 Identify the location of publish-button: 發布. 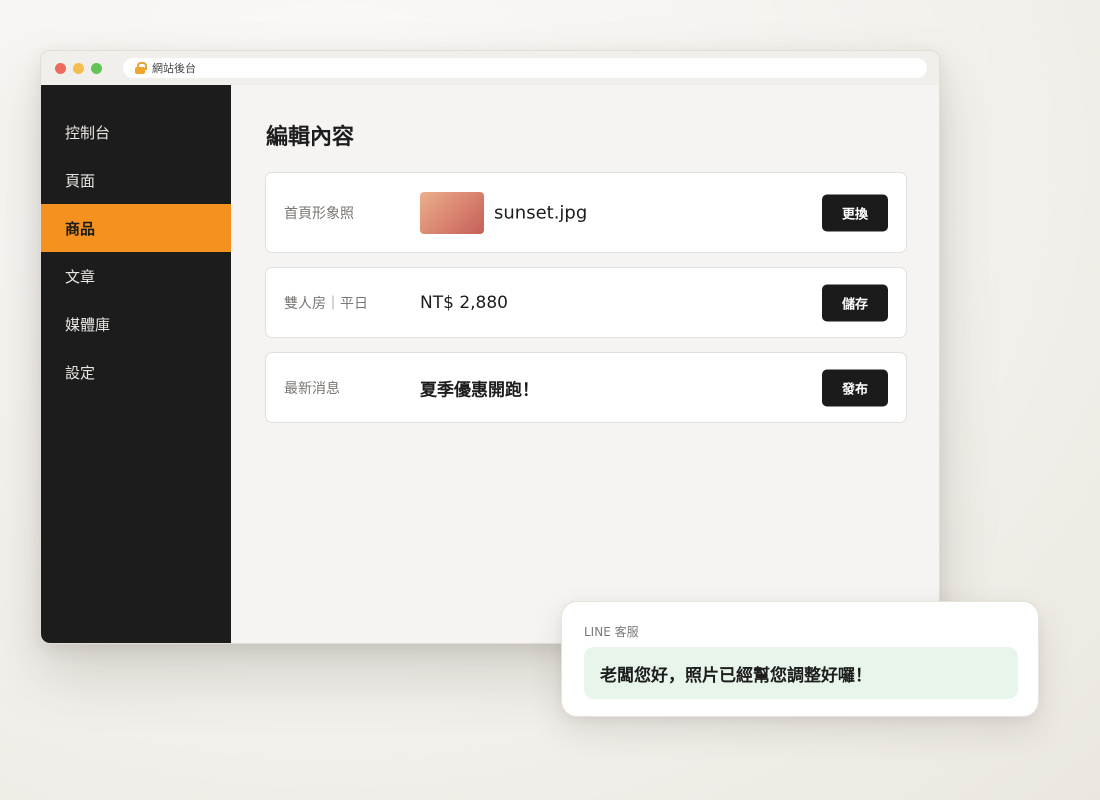
(855, 387).